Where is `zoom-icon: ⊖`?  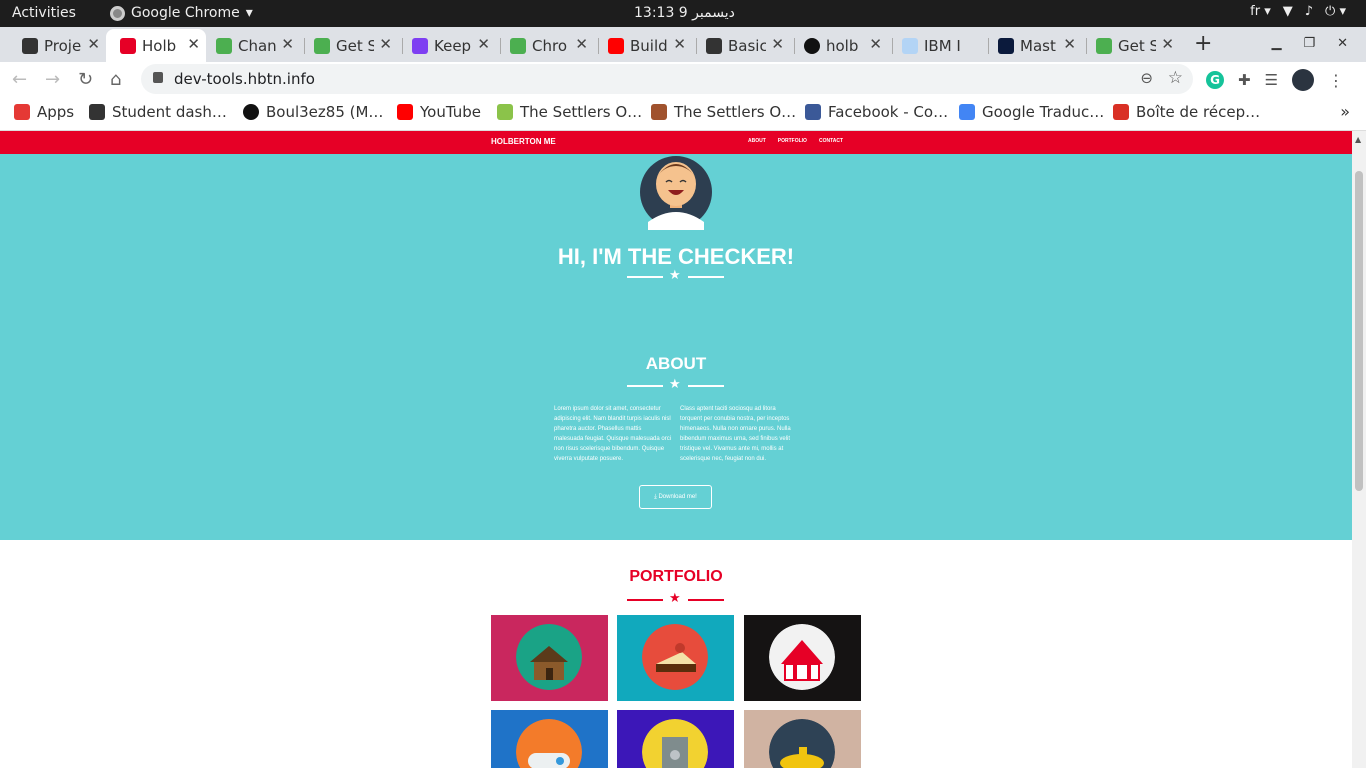
zoom-icon: ⊖ is located at coordinates (1146, 78).